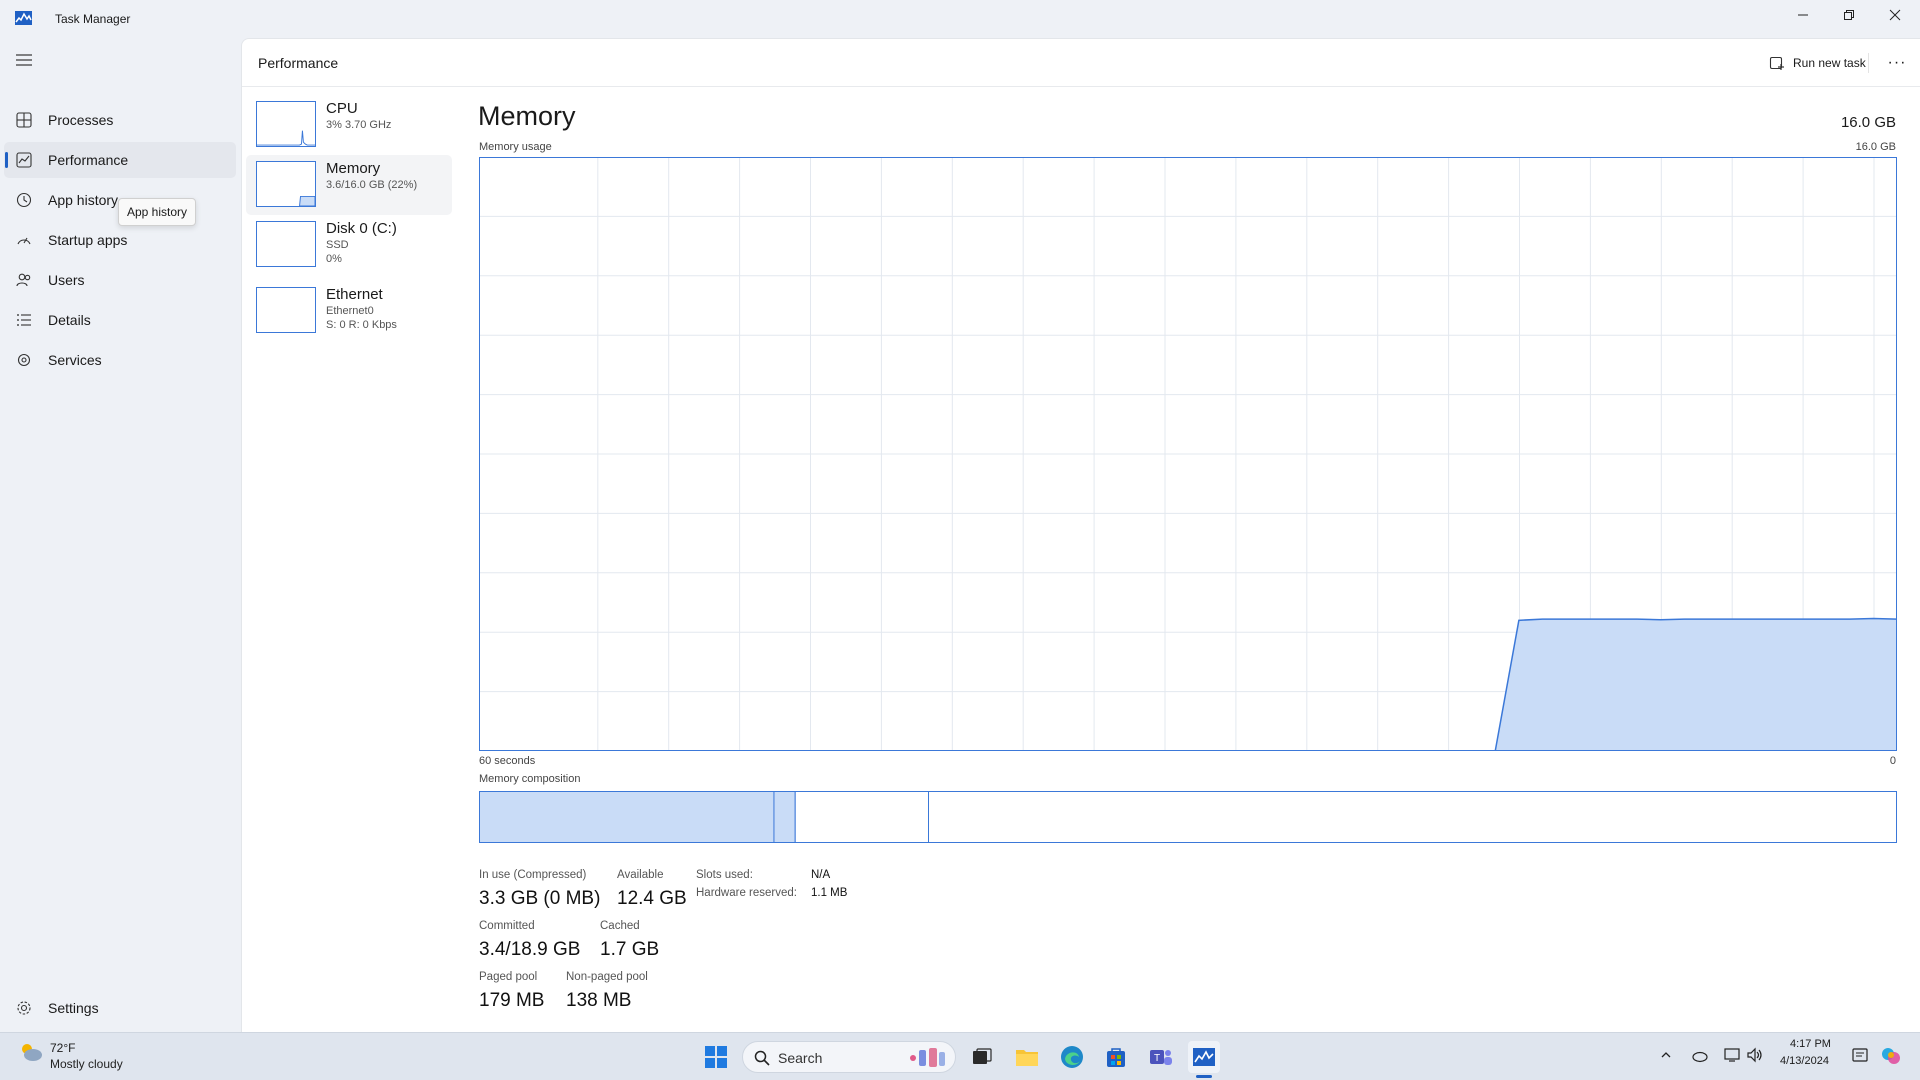 The width and height of the screenshot is (1920, 1080). I want to click on cached-value: 1.7 GB, so click(630, 949).